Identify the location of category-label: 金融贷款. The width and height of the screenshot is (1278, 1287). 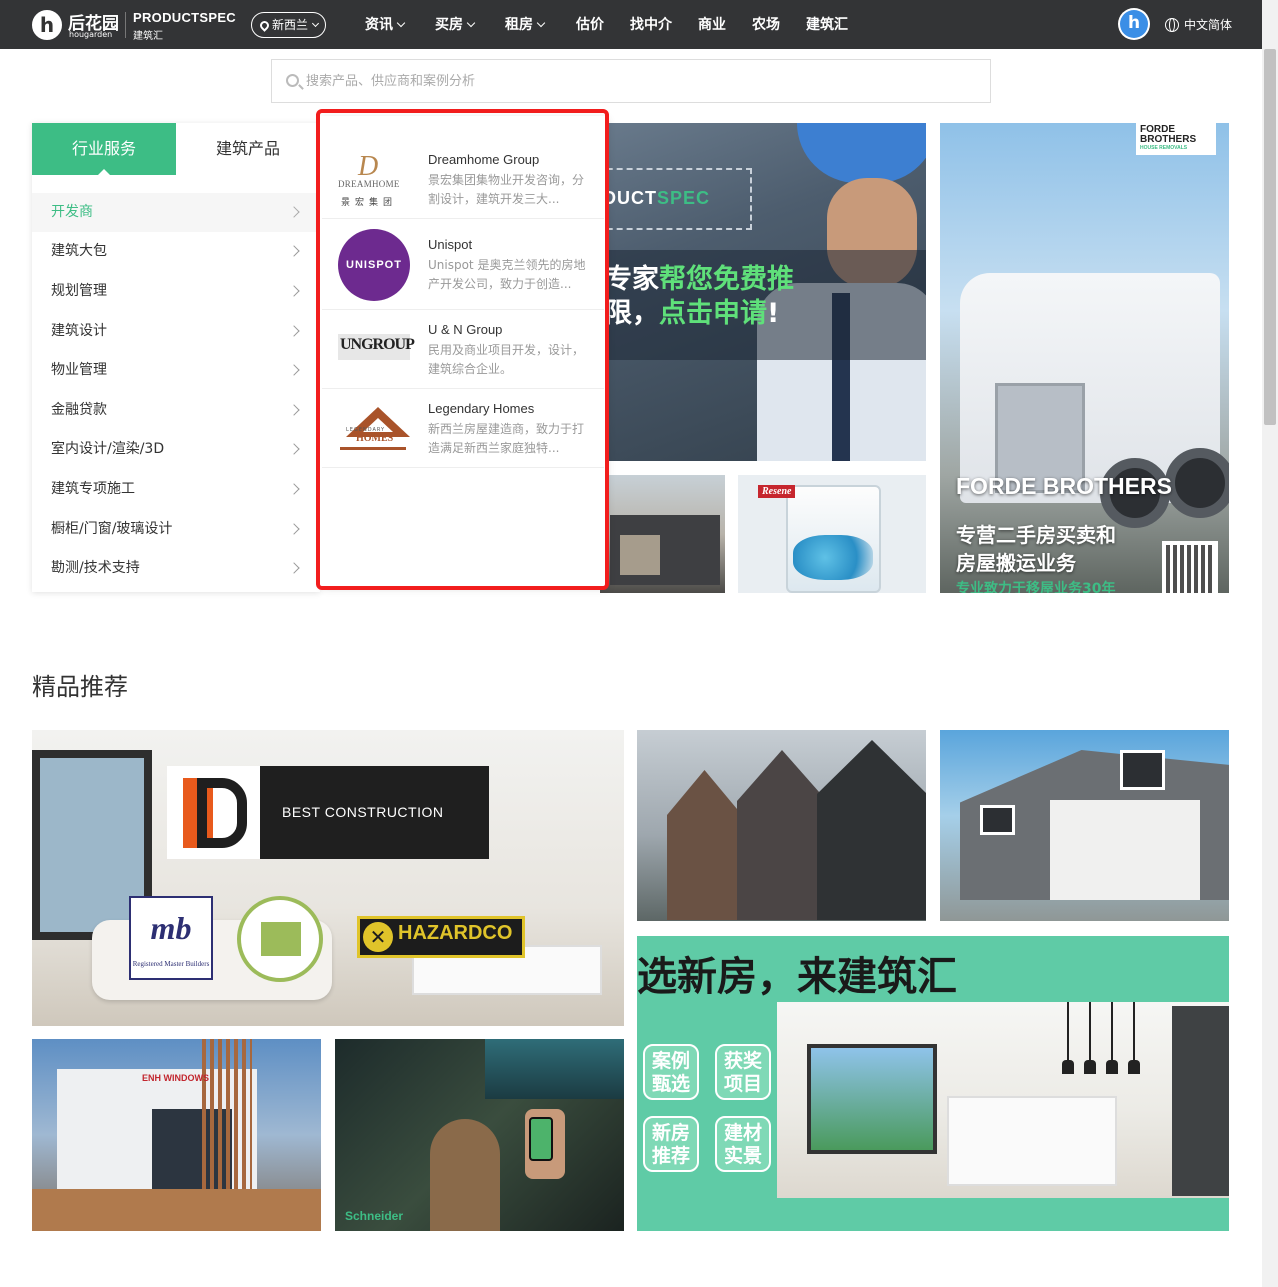
(79, 410).